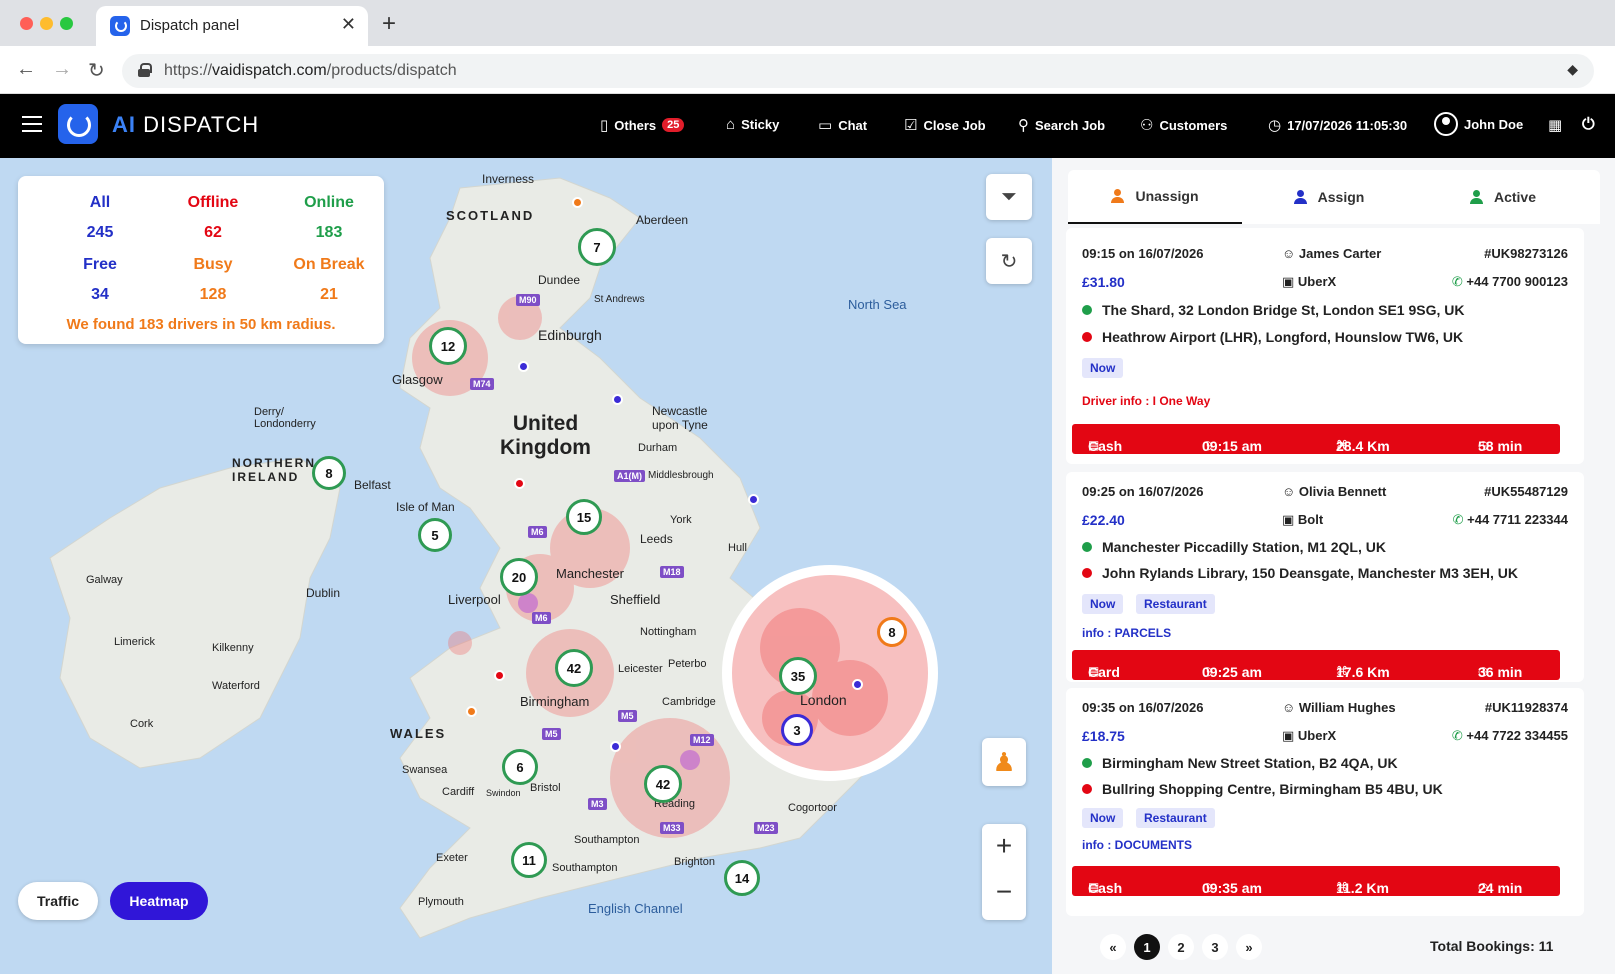 This screenshot has height=974, width=1615. I want to click on stat-onbreak-label: On Break, so click(329, 265).